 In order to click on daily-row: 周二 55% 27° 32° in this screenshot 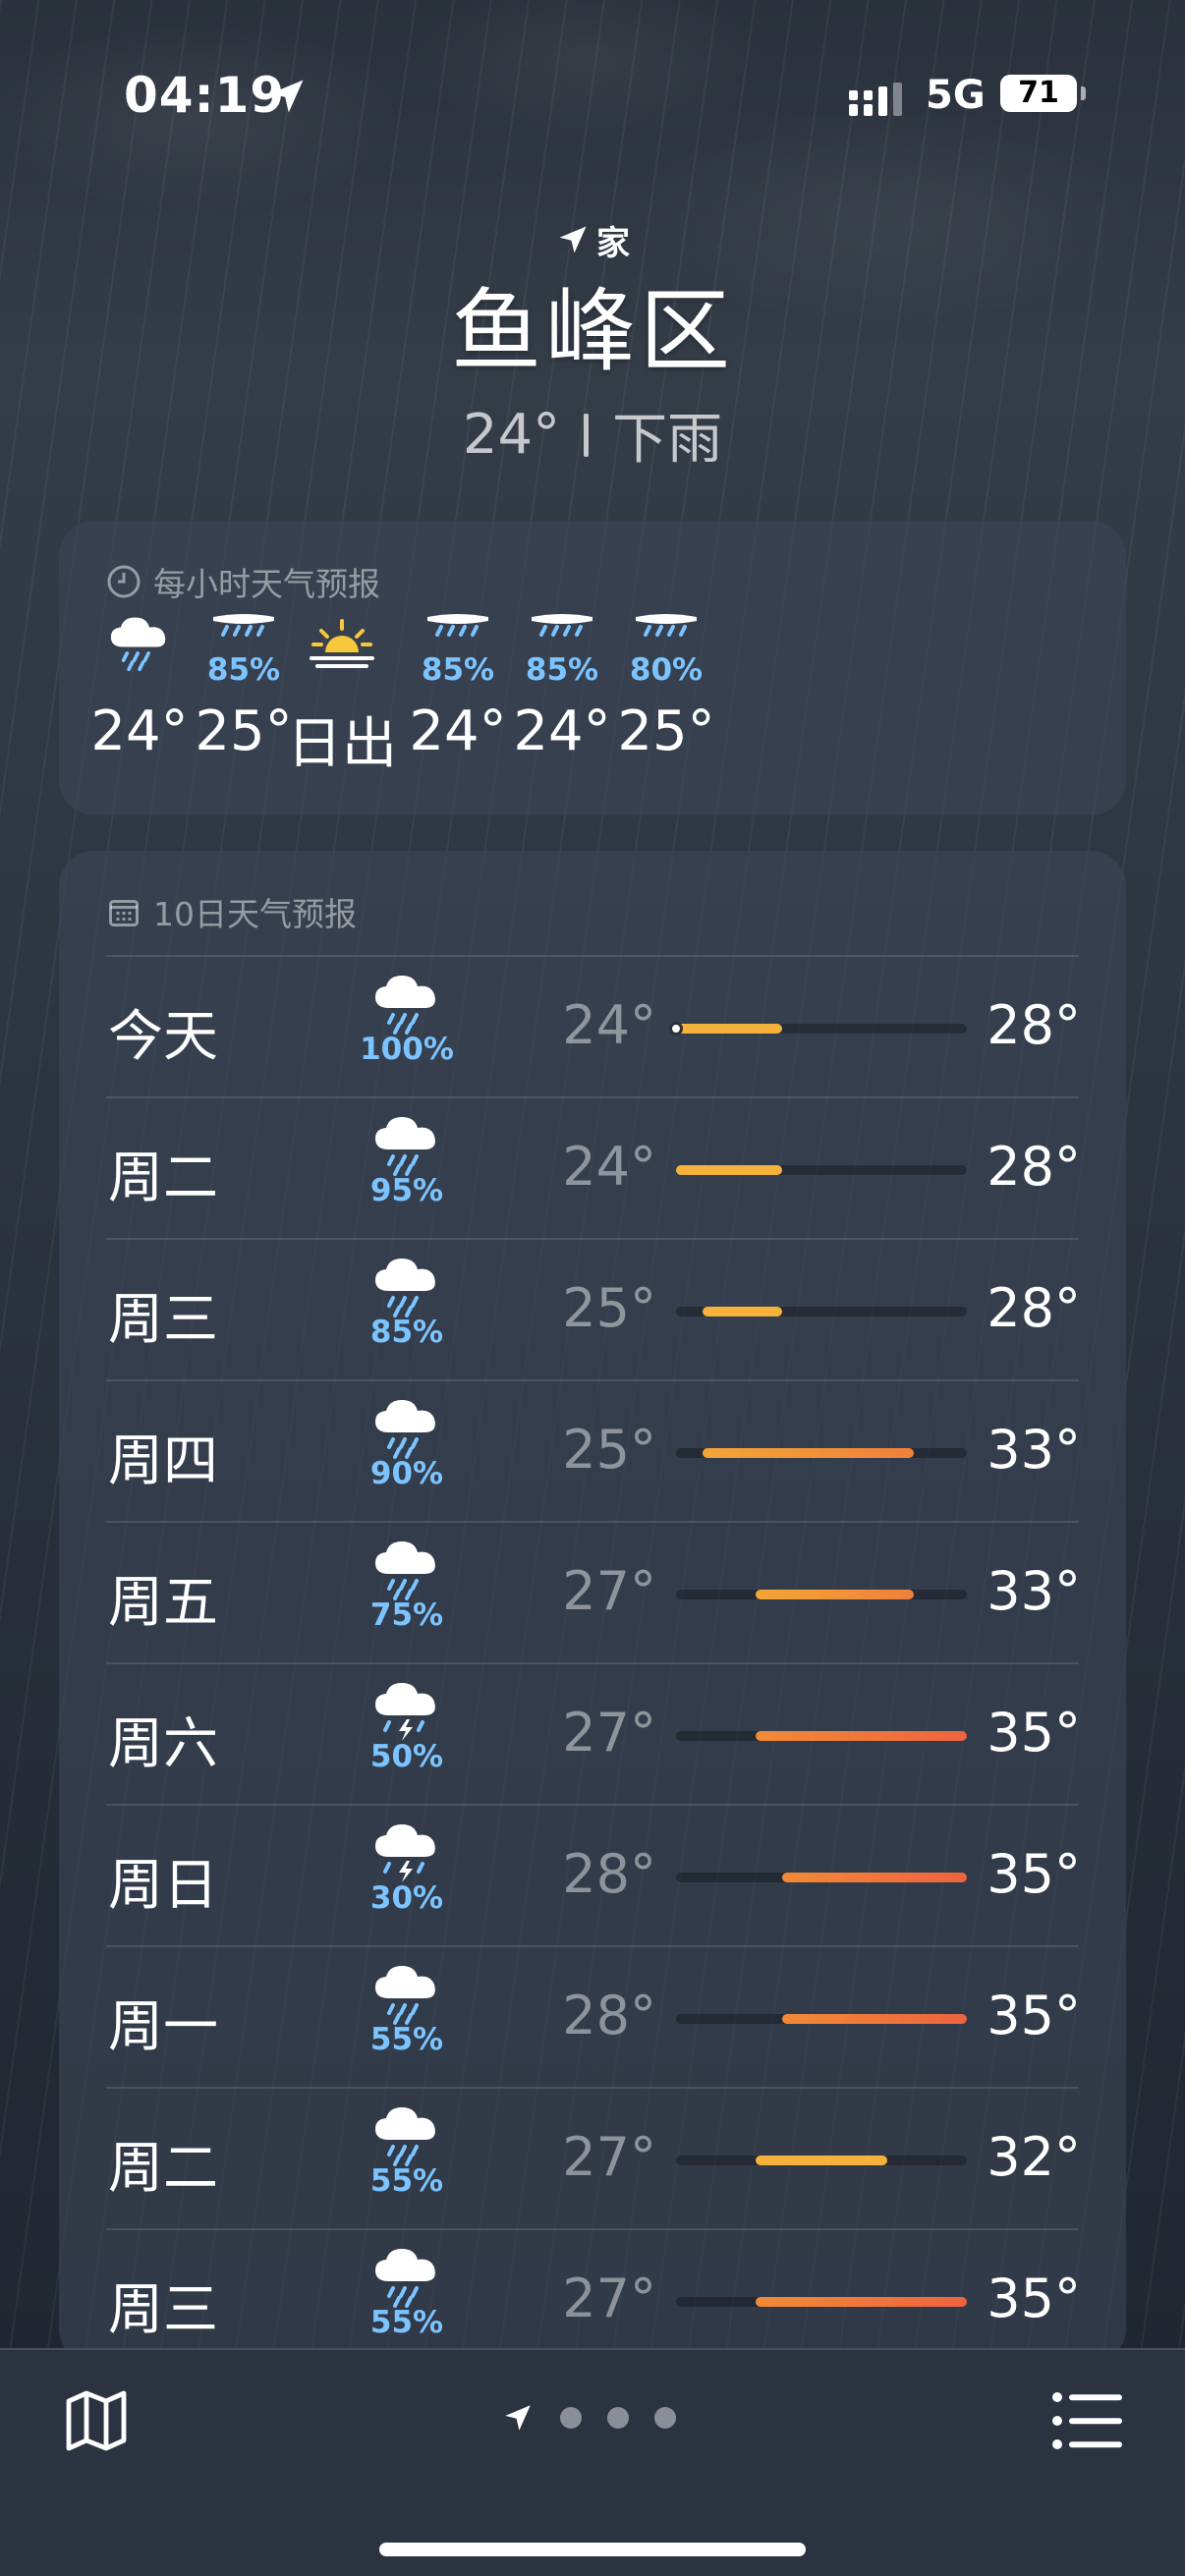, I will do `click(594, 2157)`.